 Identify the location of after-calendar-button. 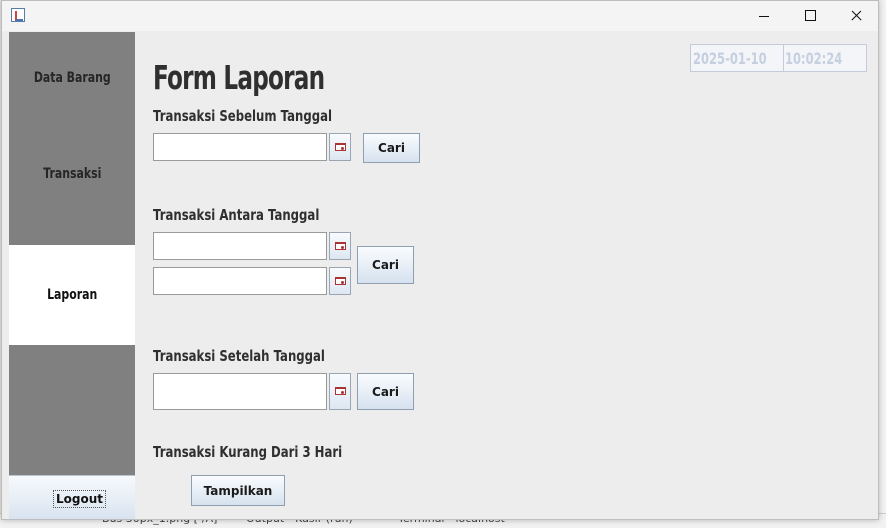
(340, 391).